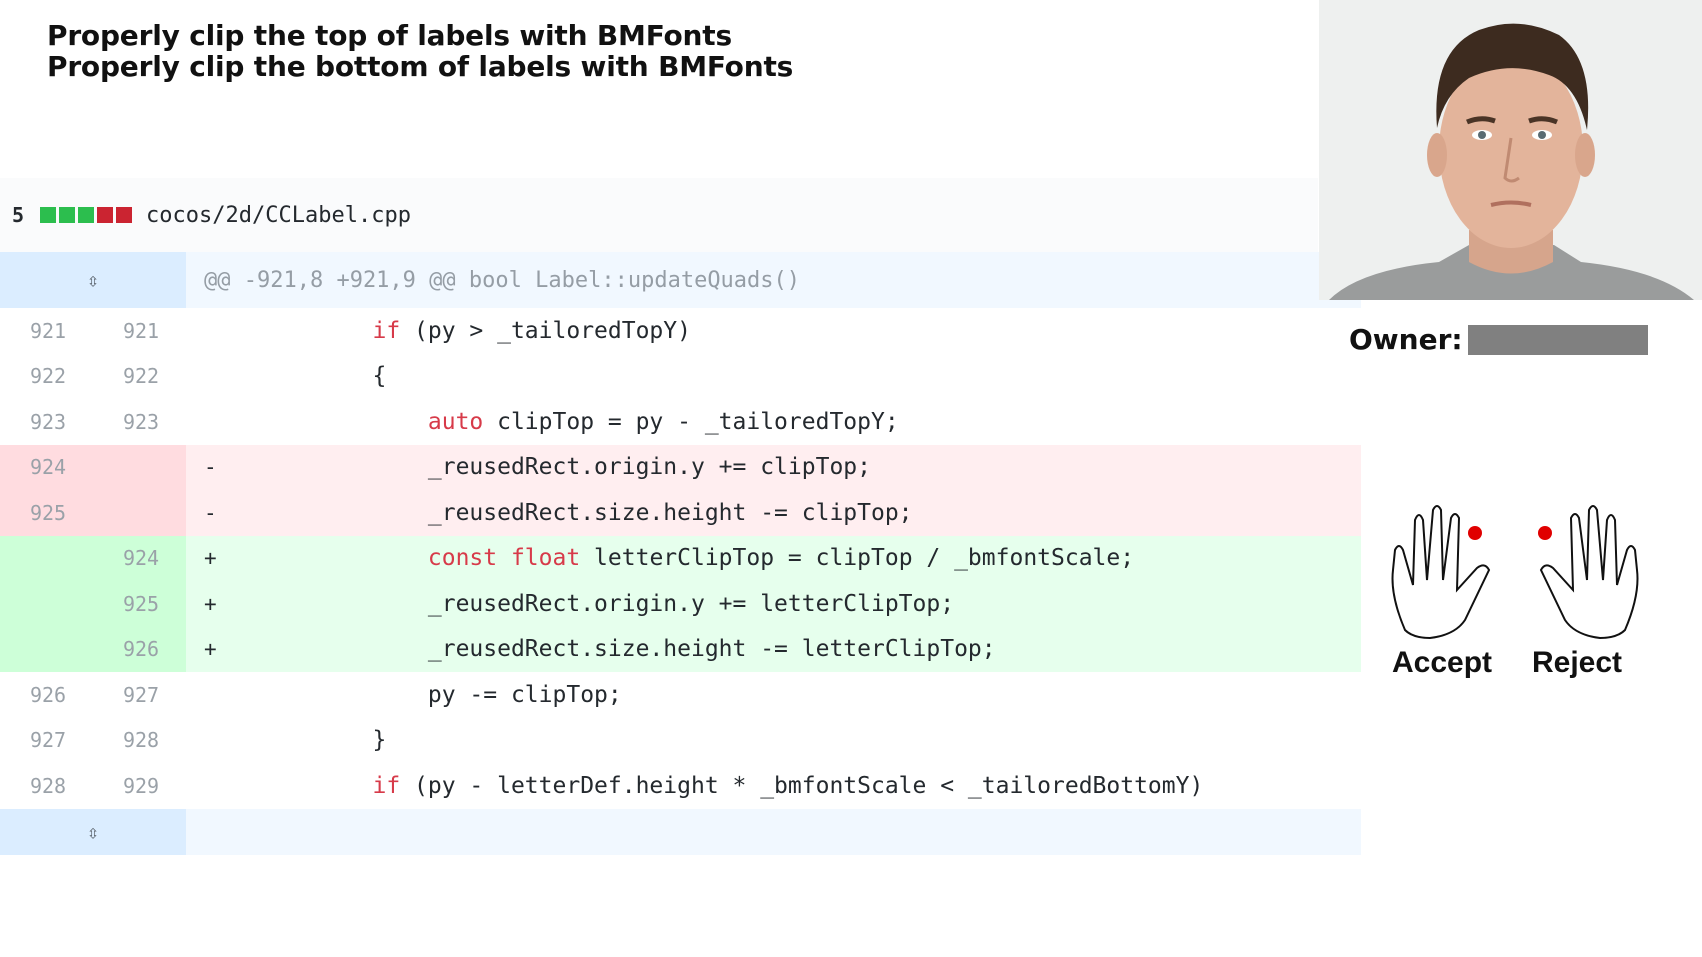 The image size is (1702, 957). What do you see at coordinates (857, 558) in the screenshot?
I see `code-text: letterClipTop = clipTop / _bmfontScale;` at bounding box center [857, 558].